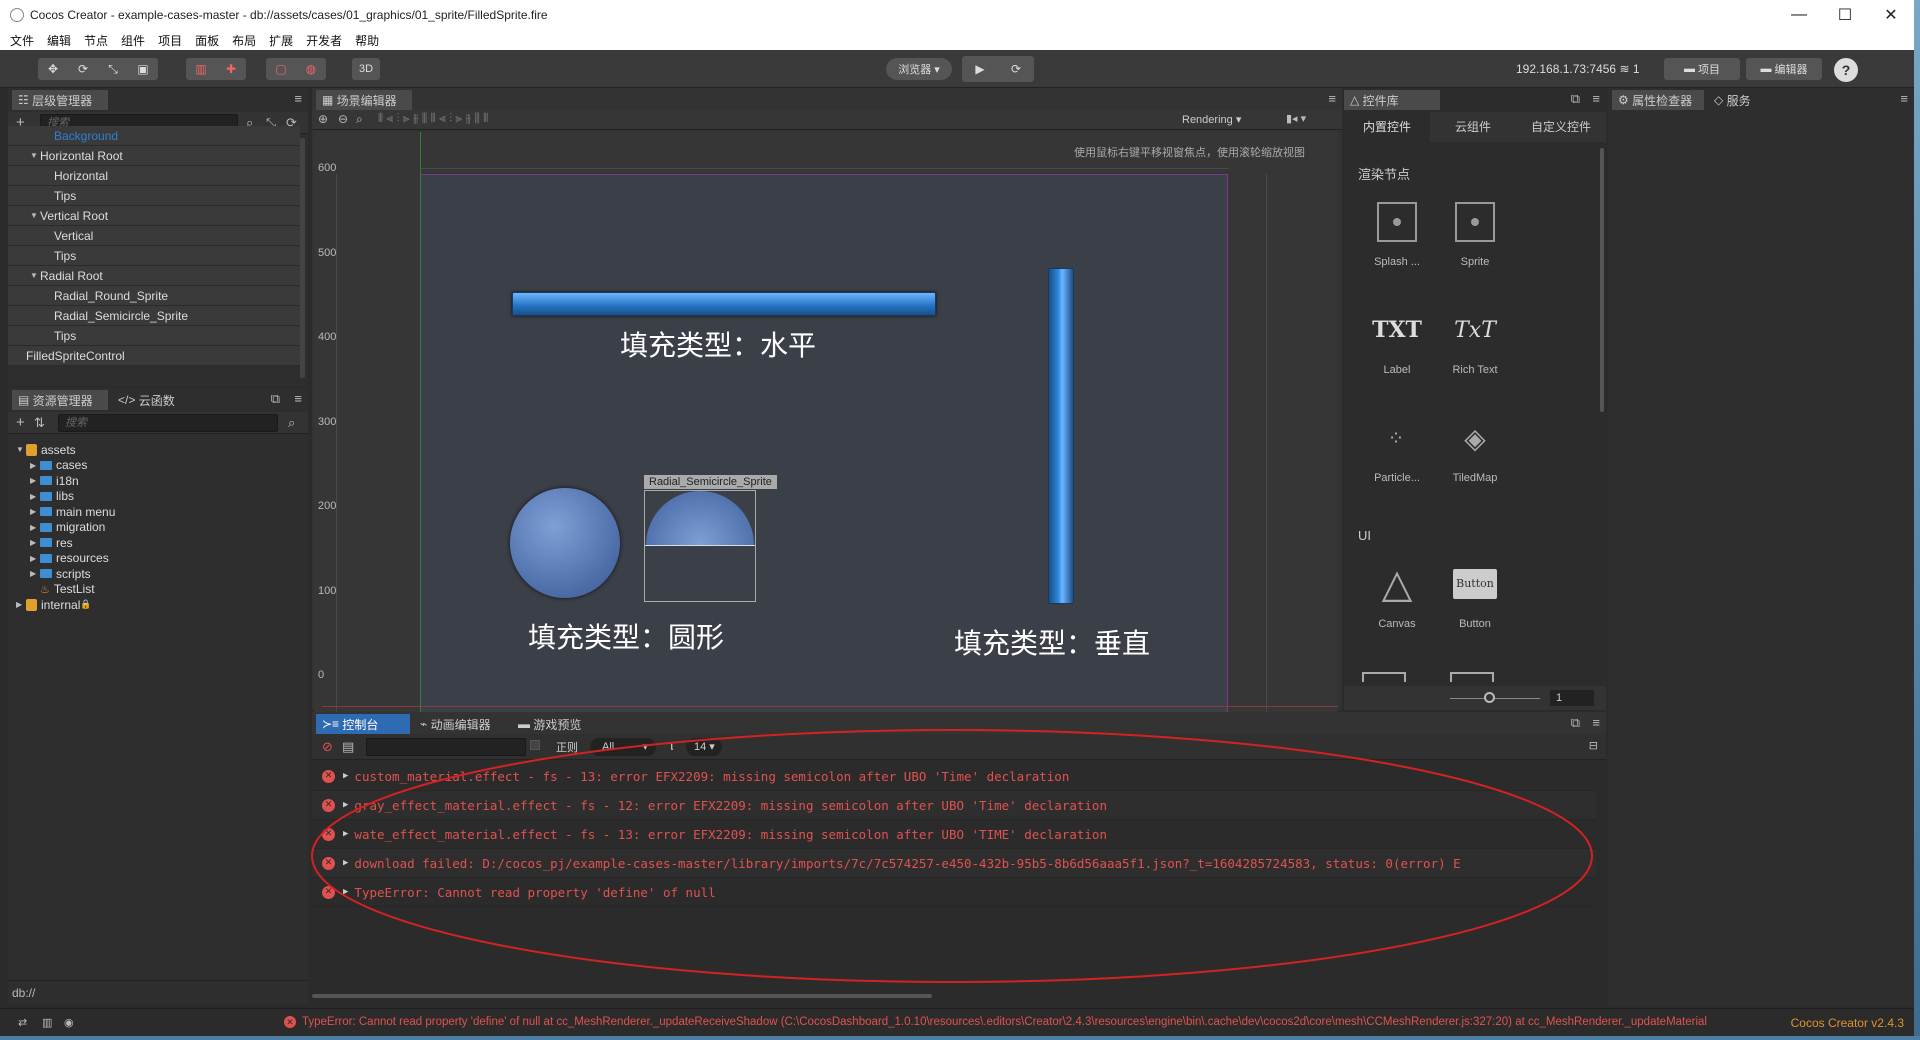 This screenshot has width=1920, height=1040. What do you see at coordinates (1891, 15) in the screenshot?
I see `close-button: ✕` at bounding box center [1891, 15].